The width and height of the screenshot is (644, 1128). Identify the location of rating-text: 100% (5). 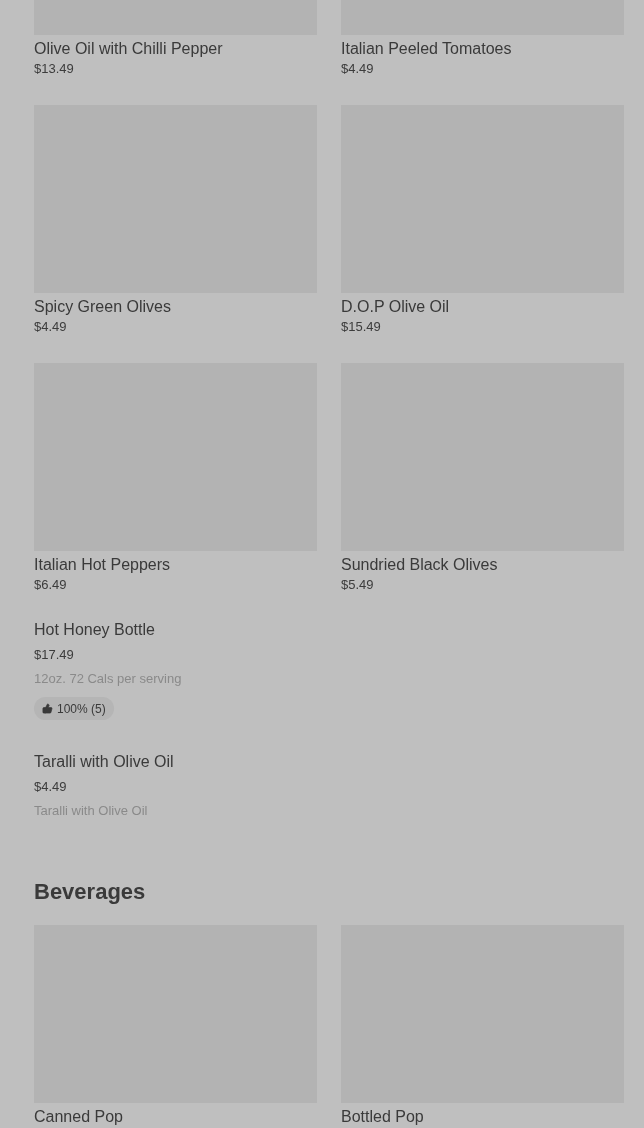
(81, 709).